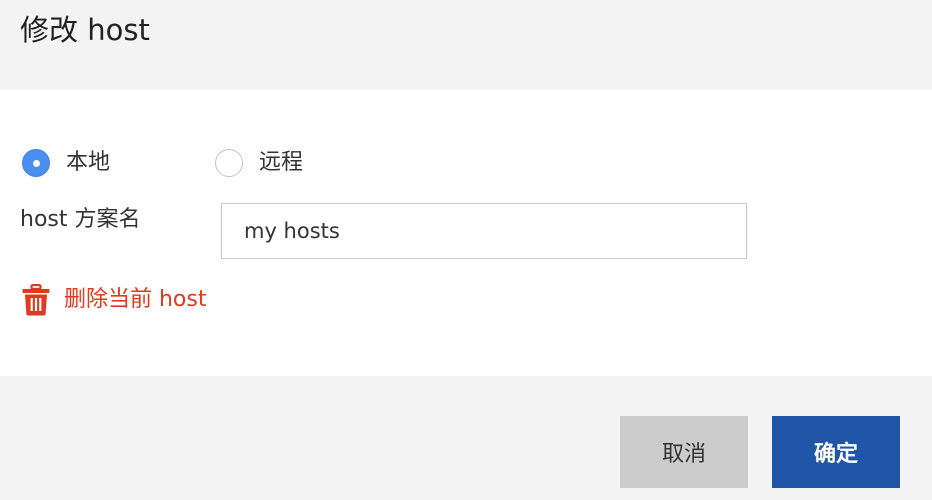  I want to click on radio-label-local: 本地, so click(88, 162).